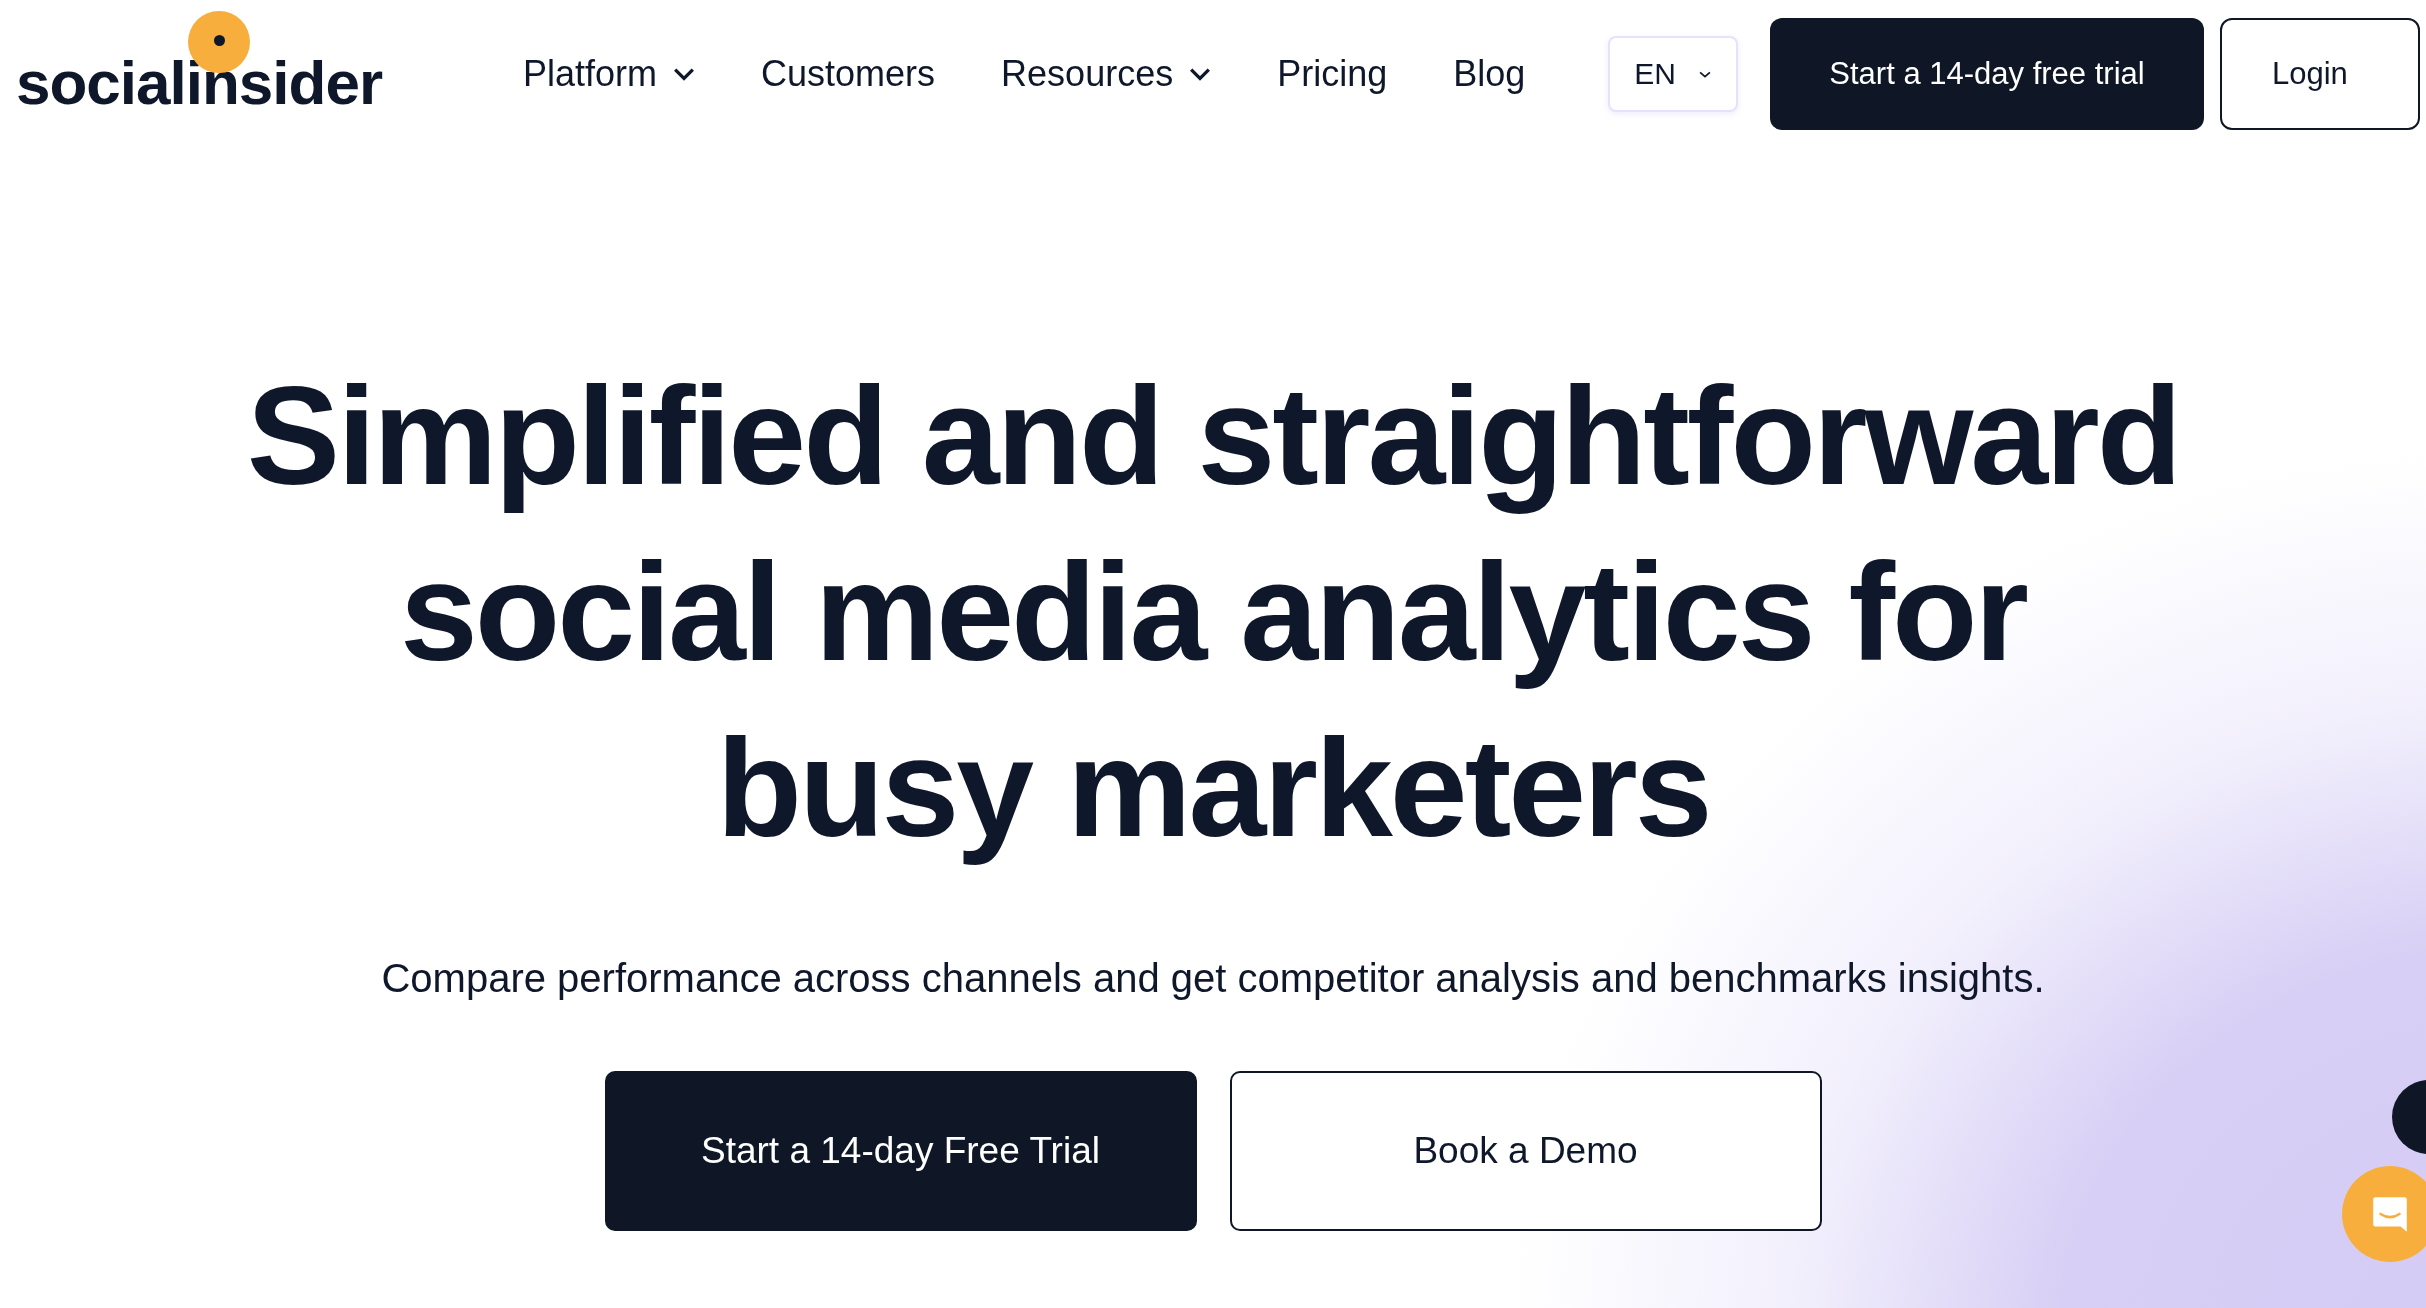 This screenshot has width=2426, height=1308. I want to click on login-button: Login, so click(2320, 74).